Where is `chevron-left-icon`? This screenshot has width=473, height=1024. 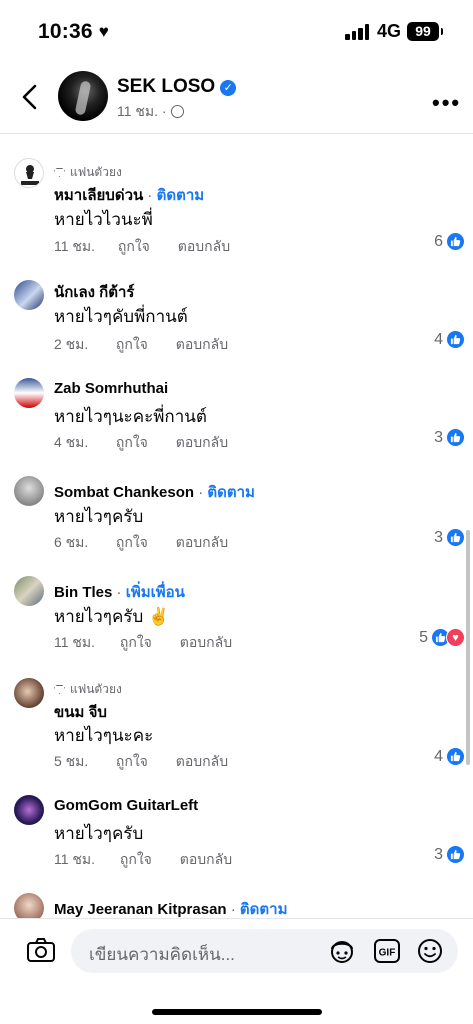 chevron-left-icon is located at coordinates (29, 97).